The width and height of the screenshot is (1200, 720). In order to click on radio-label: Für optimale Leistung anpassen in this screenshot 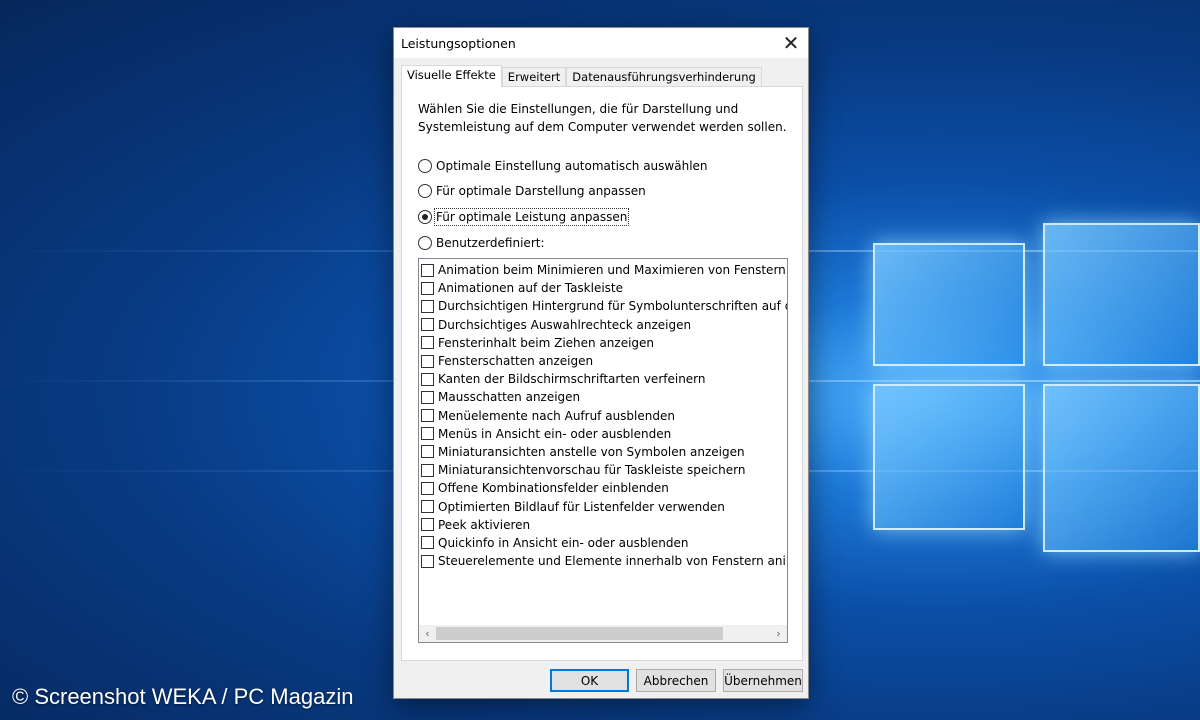, I will do `click(531, 217)`.